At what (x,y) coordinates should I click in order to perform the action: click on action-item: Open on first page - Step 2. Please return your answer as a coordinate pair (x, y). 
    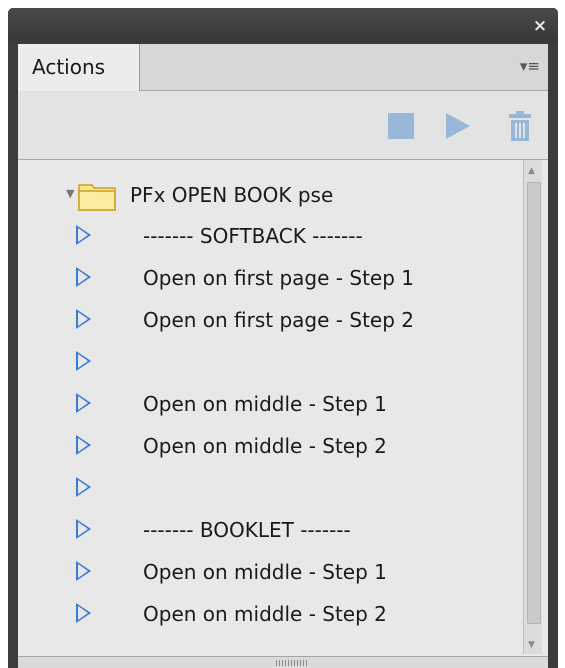
    Looking at the image, I should click on (270, 320).